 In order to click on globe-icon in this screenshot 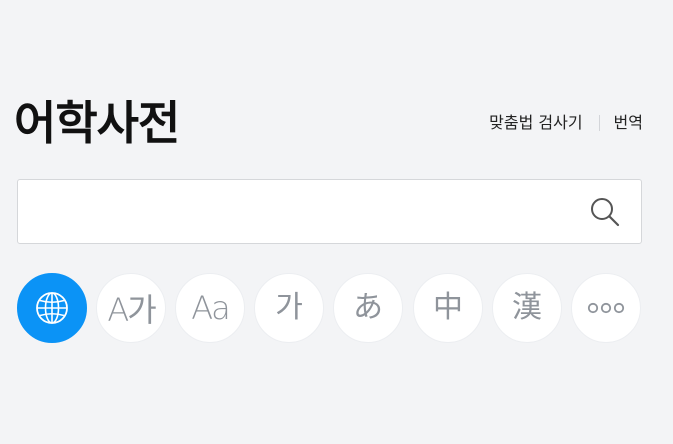, I will do `click(52, 308)`.